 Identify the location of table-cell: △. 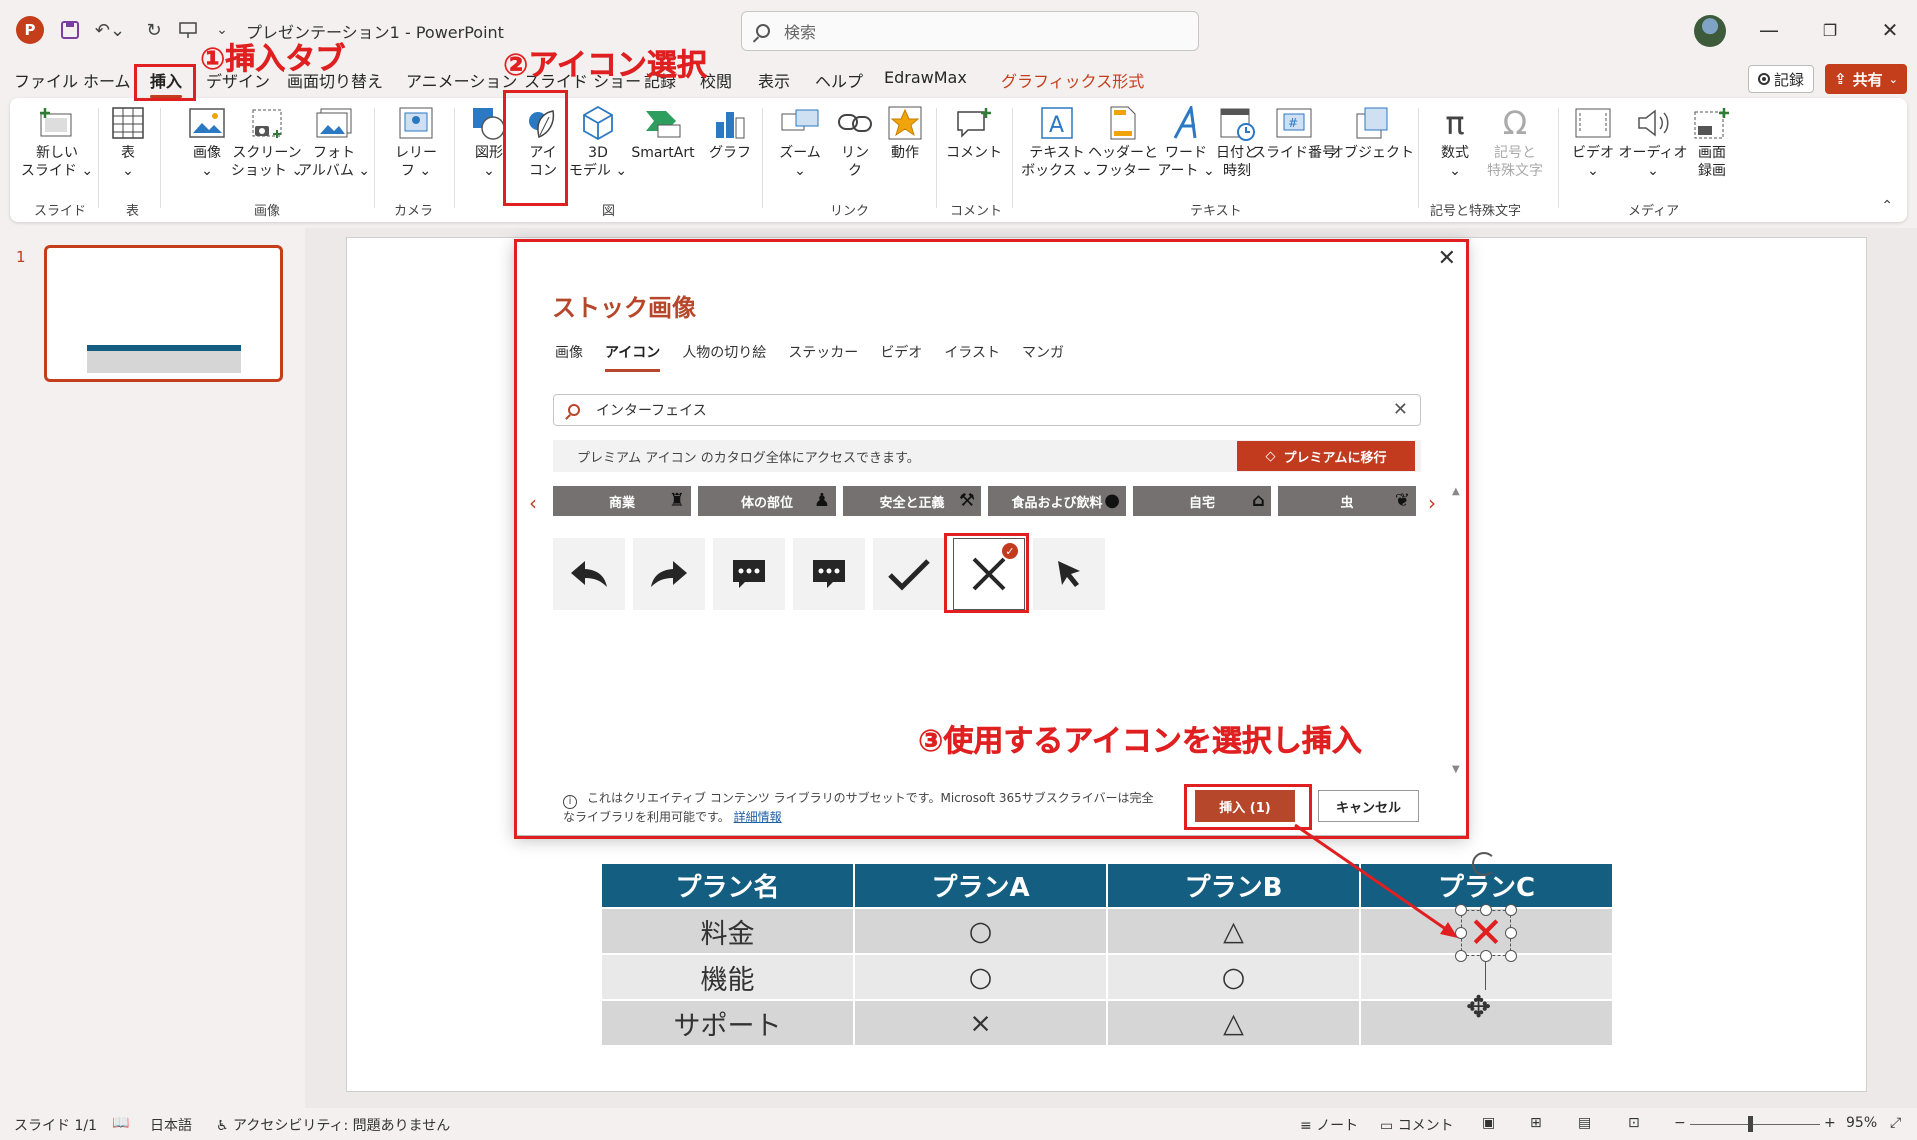
(1233, 1023).